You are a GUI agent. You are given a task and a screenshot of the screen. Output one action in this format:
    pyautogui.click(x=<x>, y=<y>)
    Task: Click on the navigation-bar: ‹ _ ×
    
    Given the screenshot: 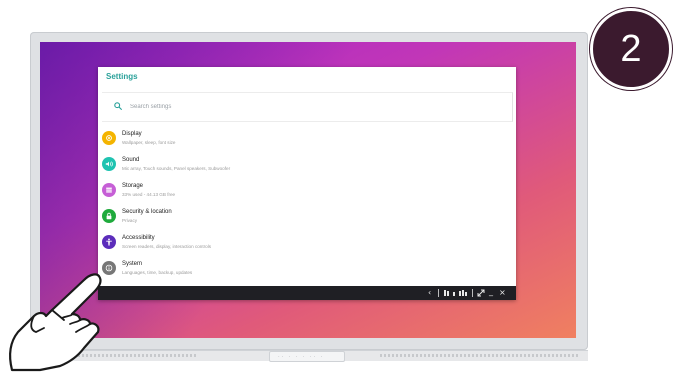 What is the action you would take?
    pyautogui.click(x=307, y=293)
    